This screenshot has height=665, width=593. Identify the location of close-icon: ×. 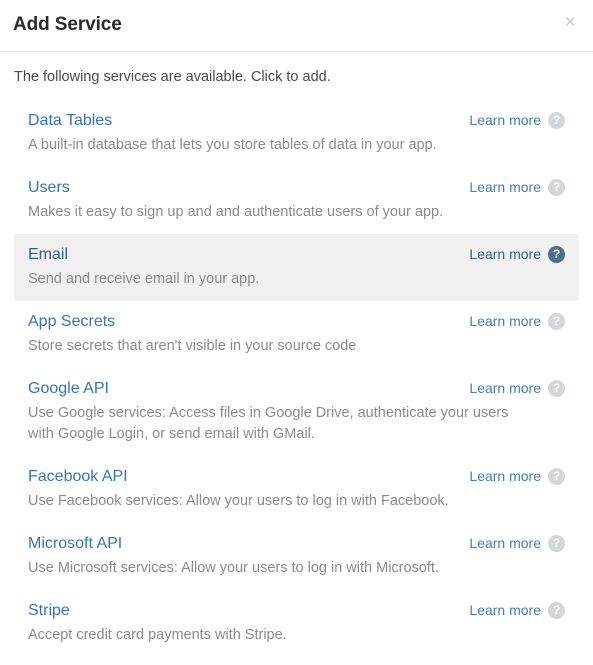
(570, 23).